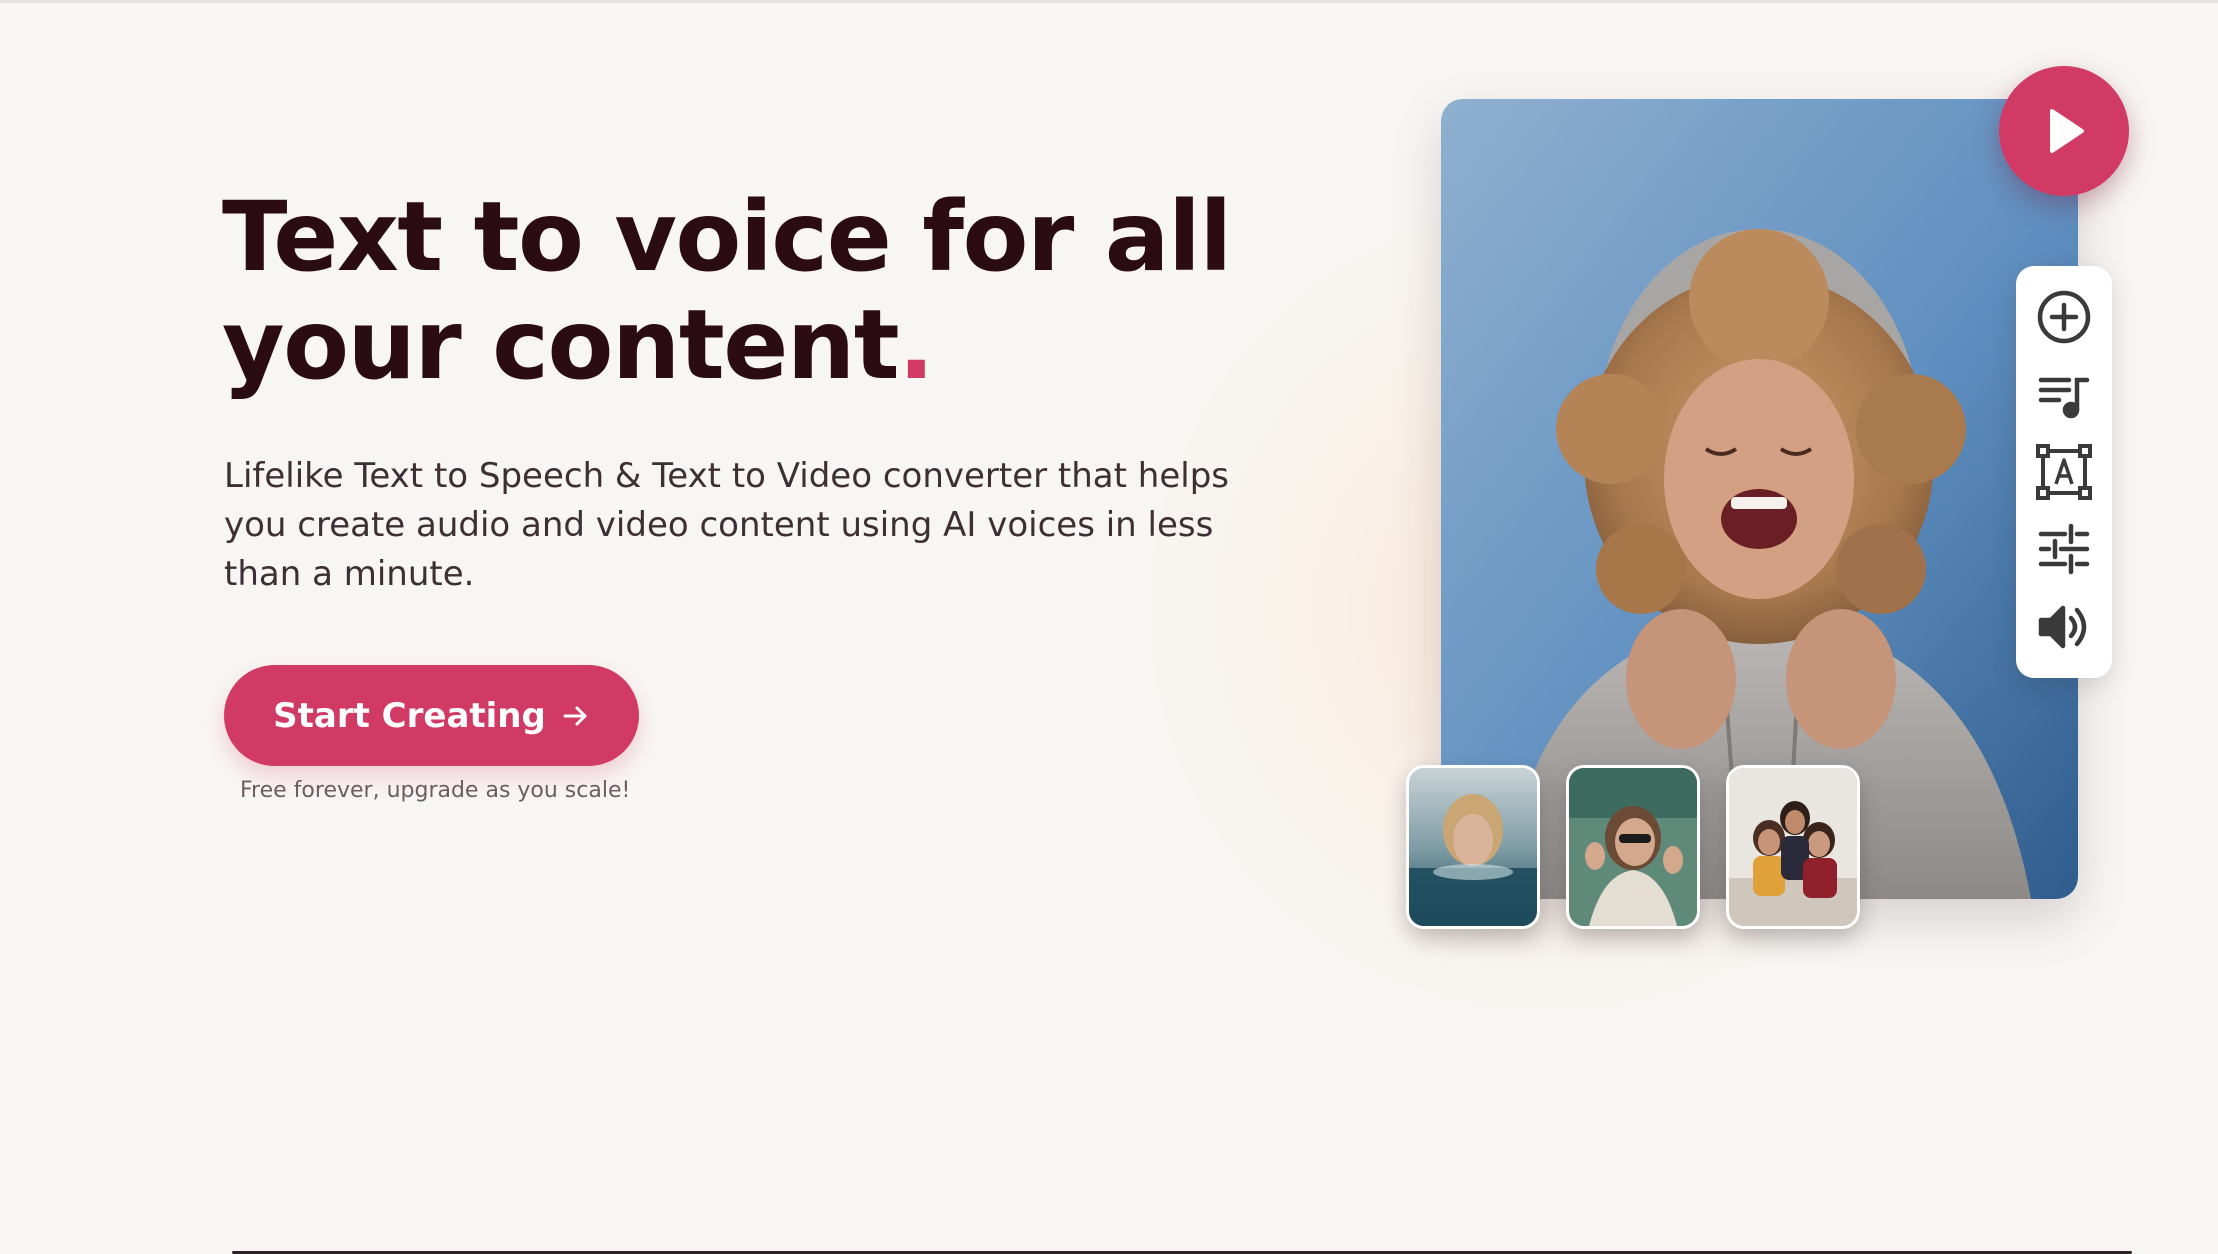 The image size is (2218, 1254). I want to click on woman-in-water-thumbnail, so click(1473, 847).